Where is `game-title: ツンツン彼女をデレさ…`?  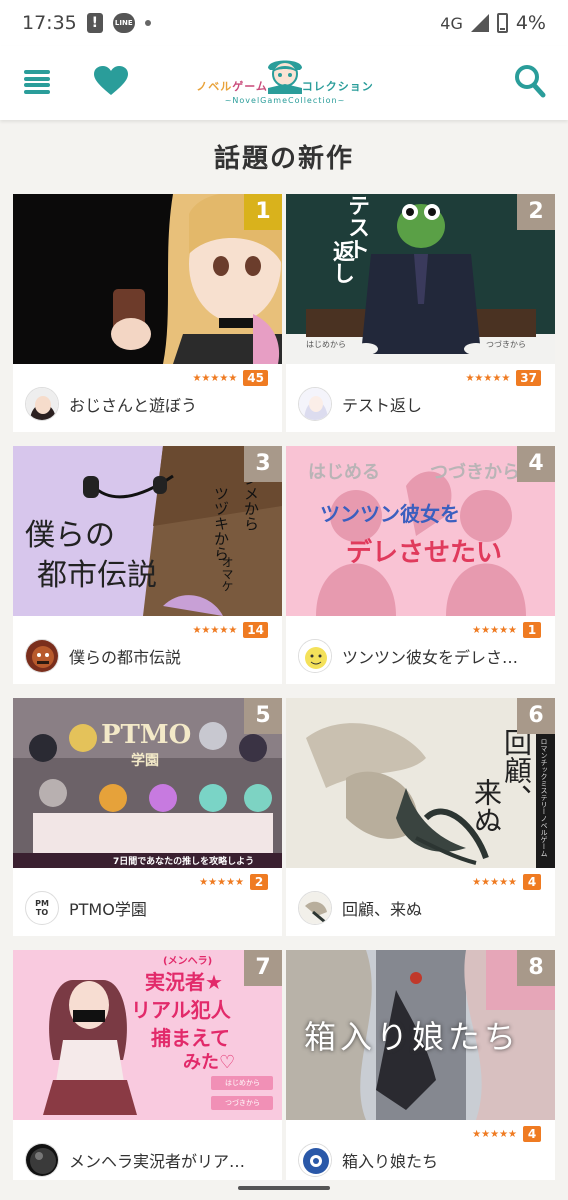
game-title: ツンツン彼女をデレさ… is located at coordinates (442, 656).